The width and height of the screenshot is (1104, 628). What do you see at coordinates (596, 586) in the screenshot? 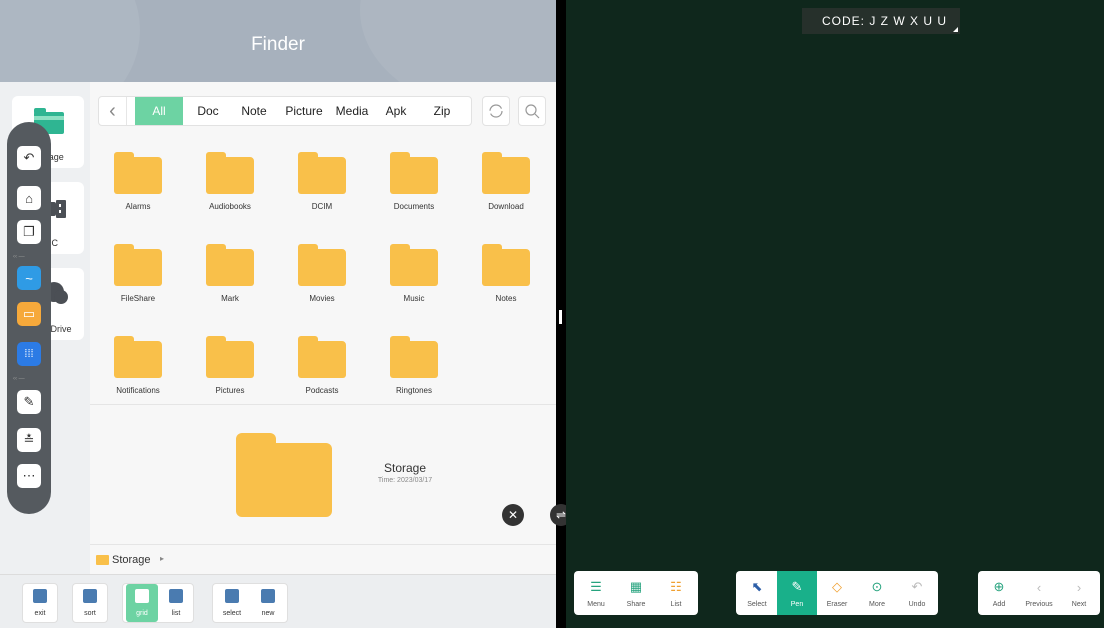
I see `menu-icon: ☰` at bounding box center [596, 586].